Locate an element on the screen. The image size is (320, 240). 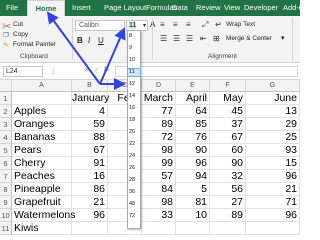
italic-icon: I is located at coordinates (89, 40).